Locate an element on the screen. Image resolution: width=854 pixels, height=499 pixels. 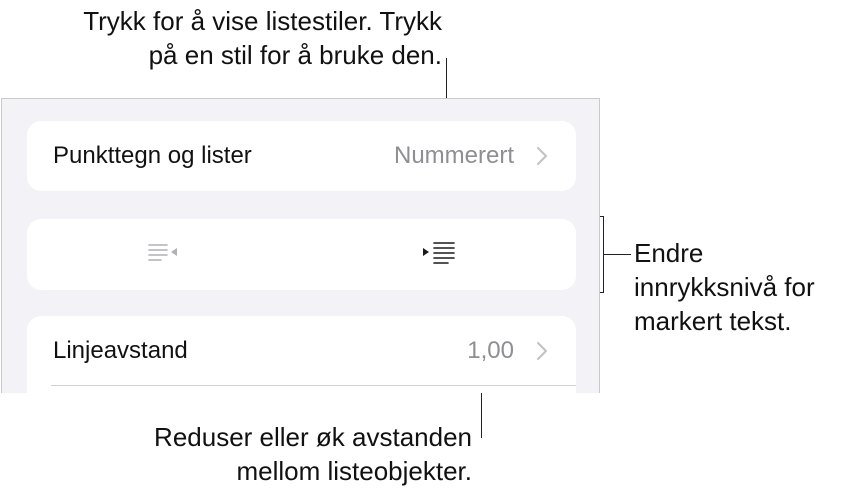
list-style-value: Nummerert is located at coordinates (453, 155).